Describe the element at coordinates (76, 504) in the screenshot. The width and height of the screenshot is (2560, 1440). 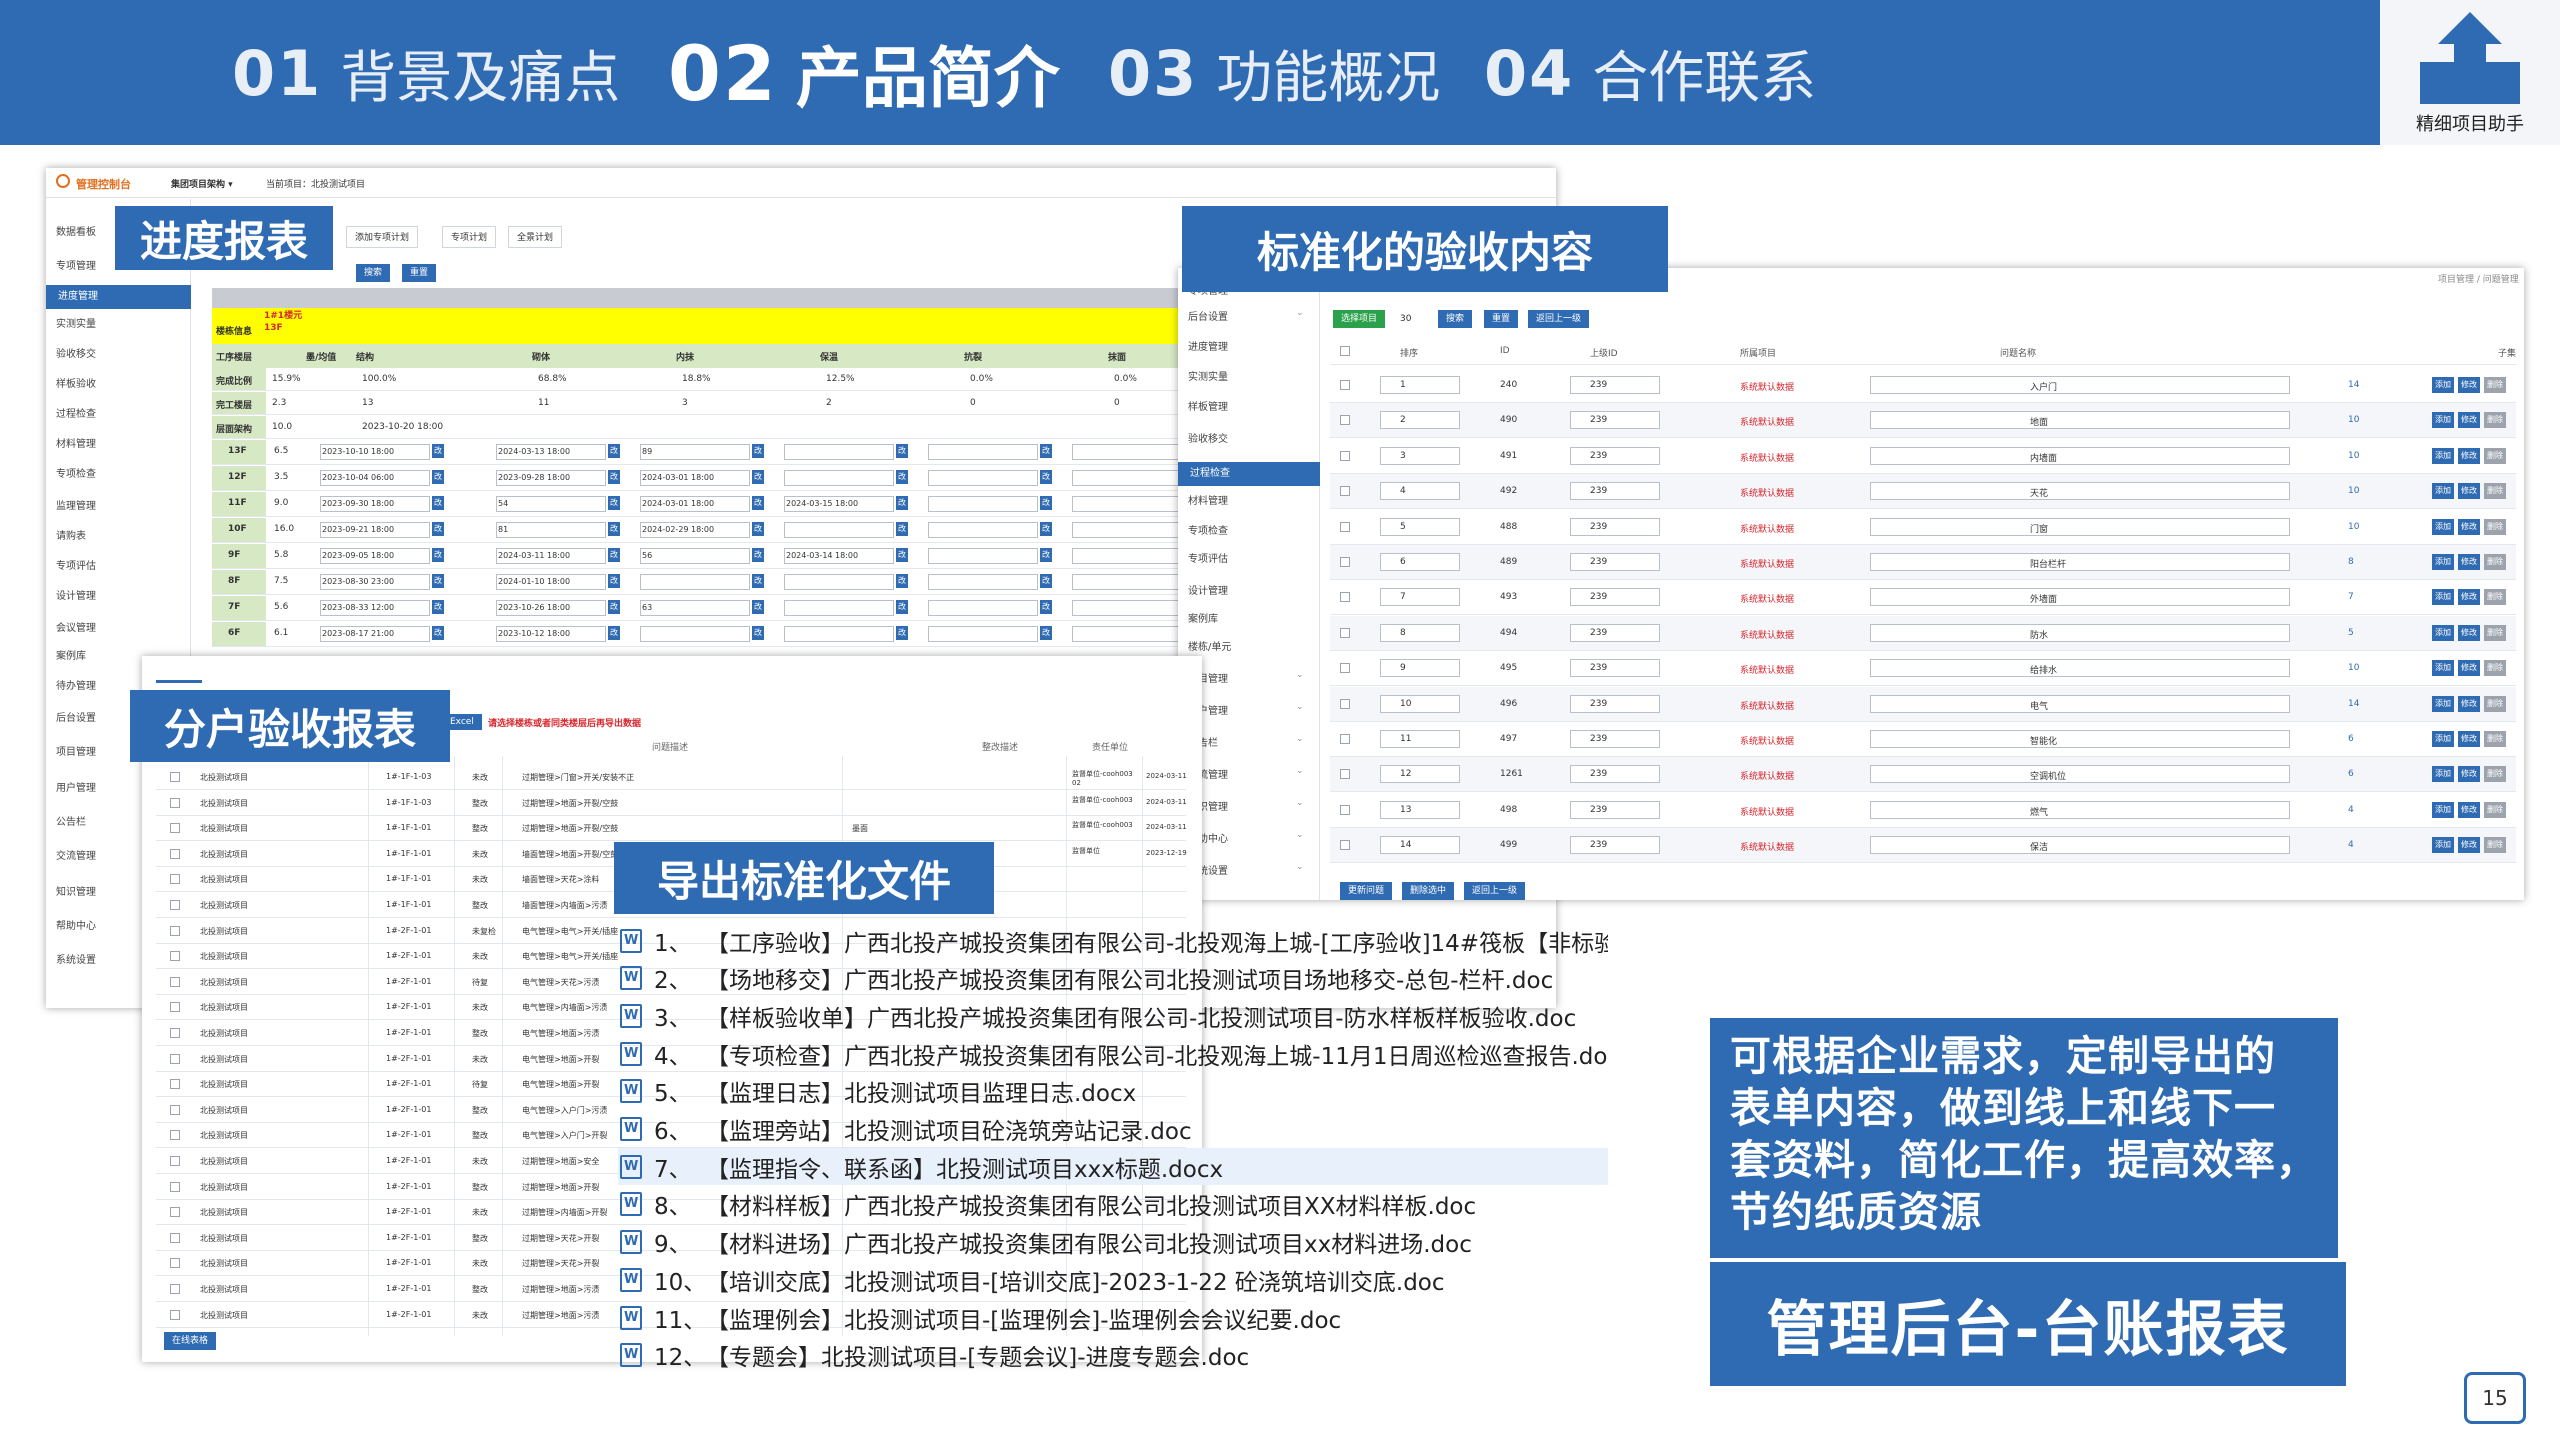
I see `sidebar-item: 监理管理` at that location.